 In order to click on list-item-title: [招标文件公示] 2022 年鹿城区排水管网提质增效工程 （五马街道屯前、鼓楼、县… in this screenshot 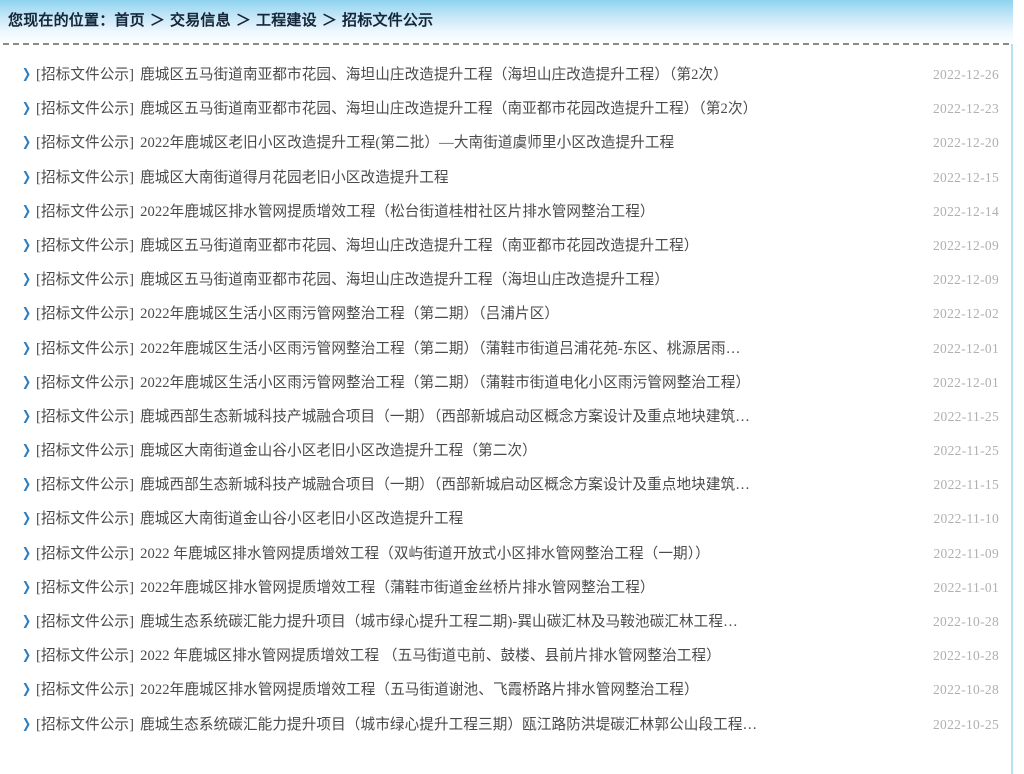, I will do `click(378, 656)`.